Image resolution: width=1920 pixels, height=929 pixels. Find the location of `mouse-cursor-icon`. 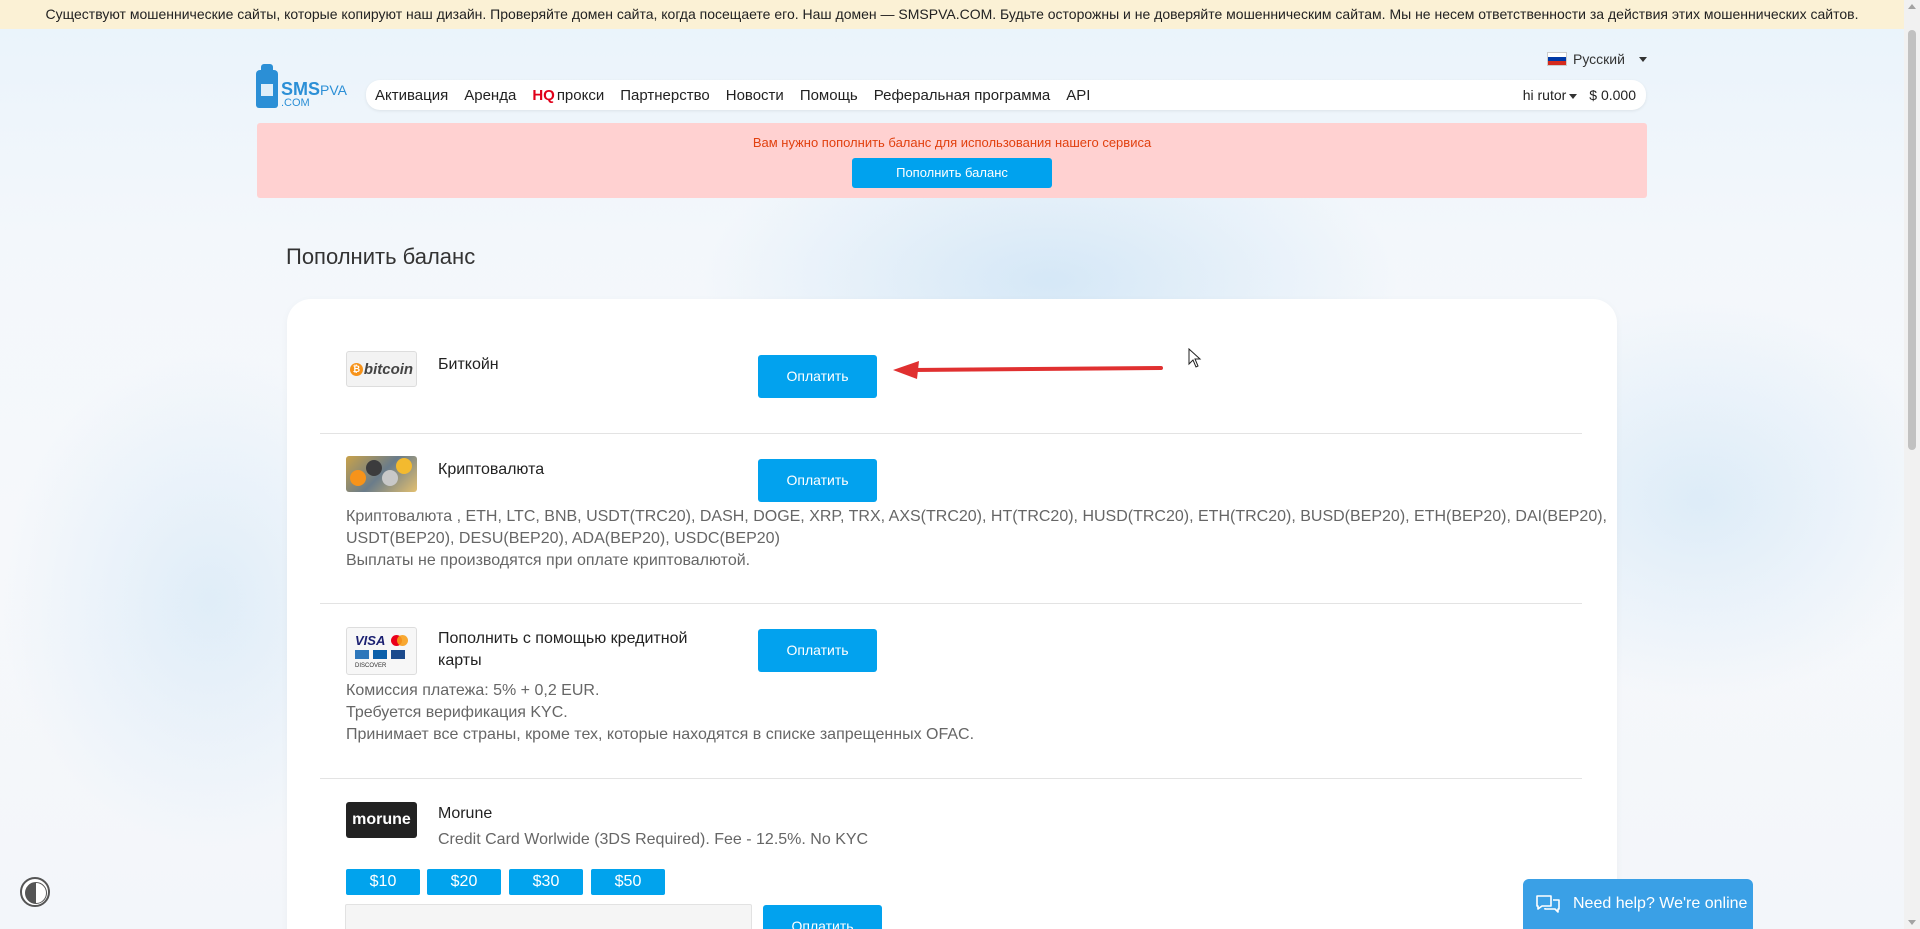

mouse-cursor-icon is located at coordinates (1195, 358).